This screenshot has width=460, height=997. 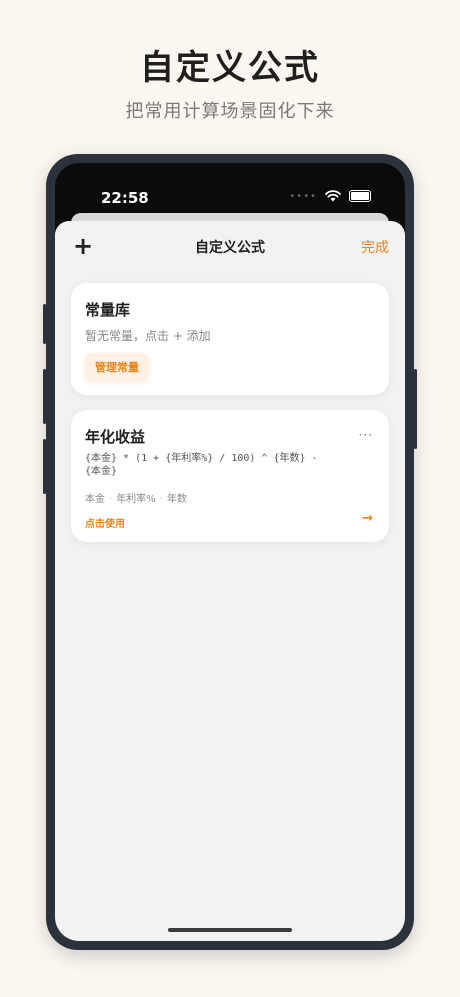 What do you see at coordinates (367, 518) in the screenshot?
I see `arrow-right-icon: →` at bounding box center [367, 518].